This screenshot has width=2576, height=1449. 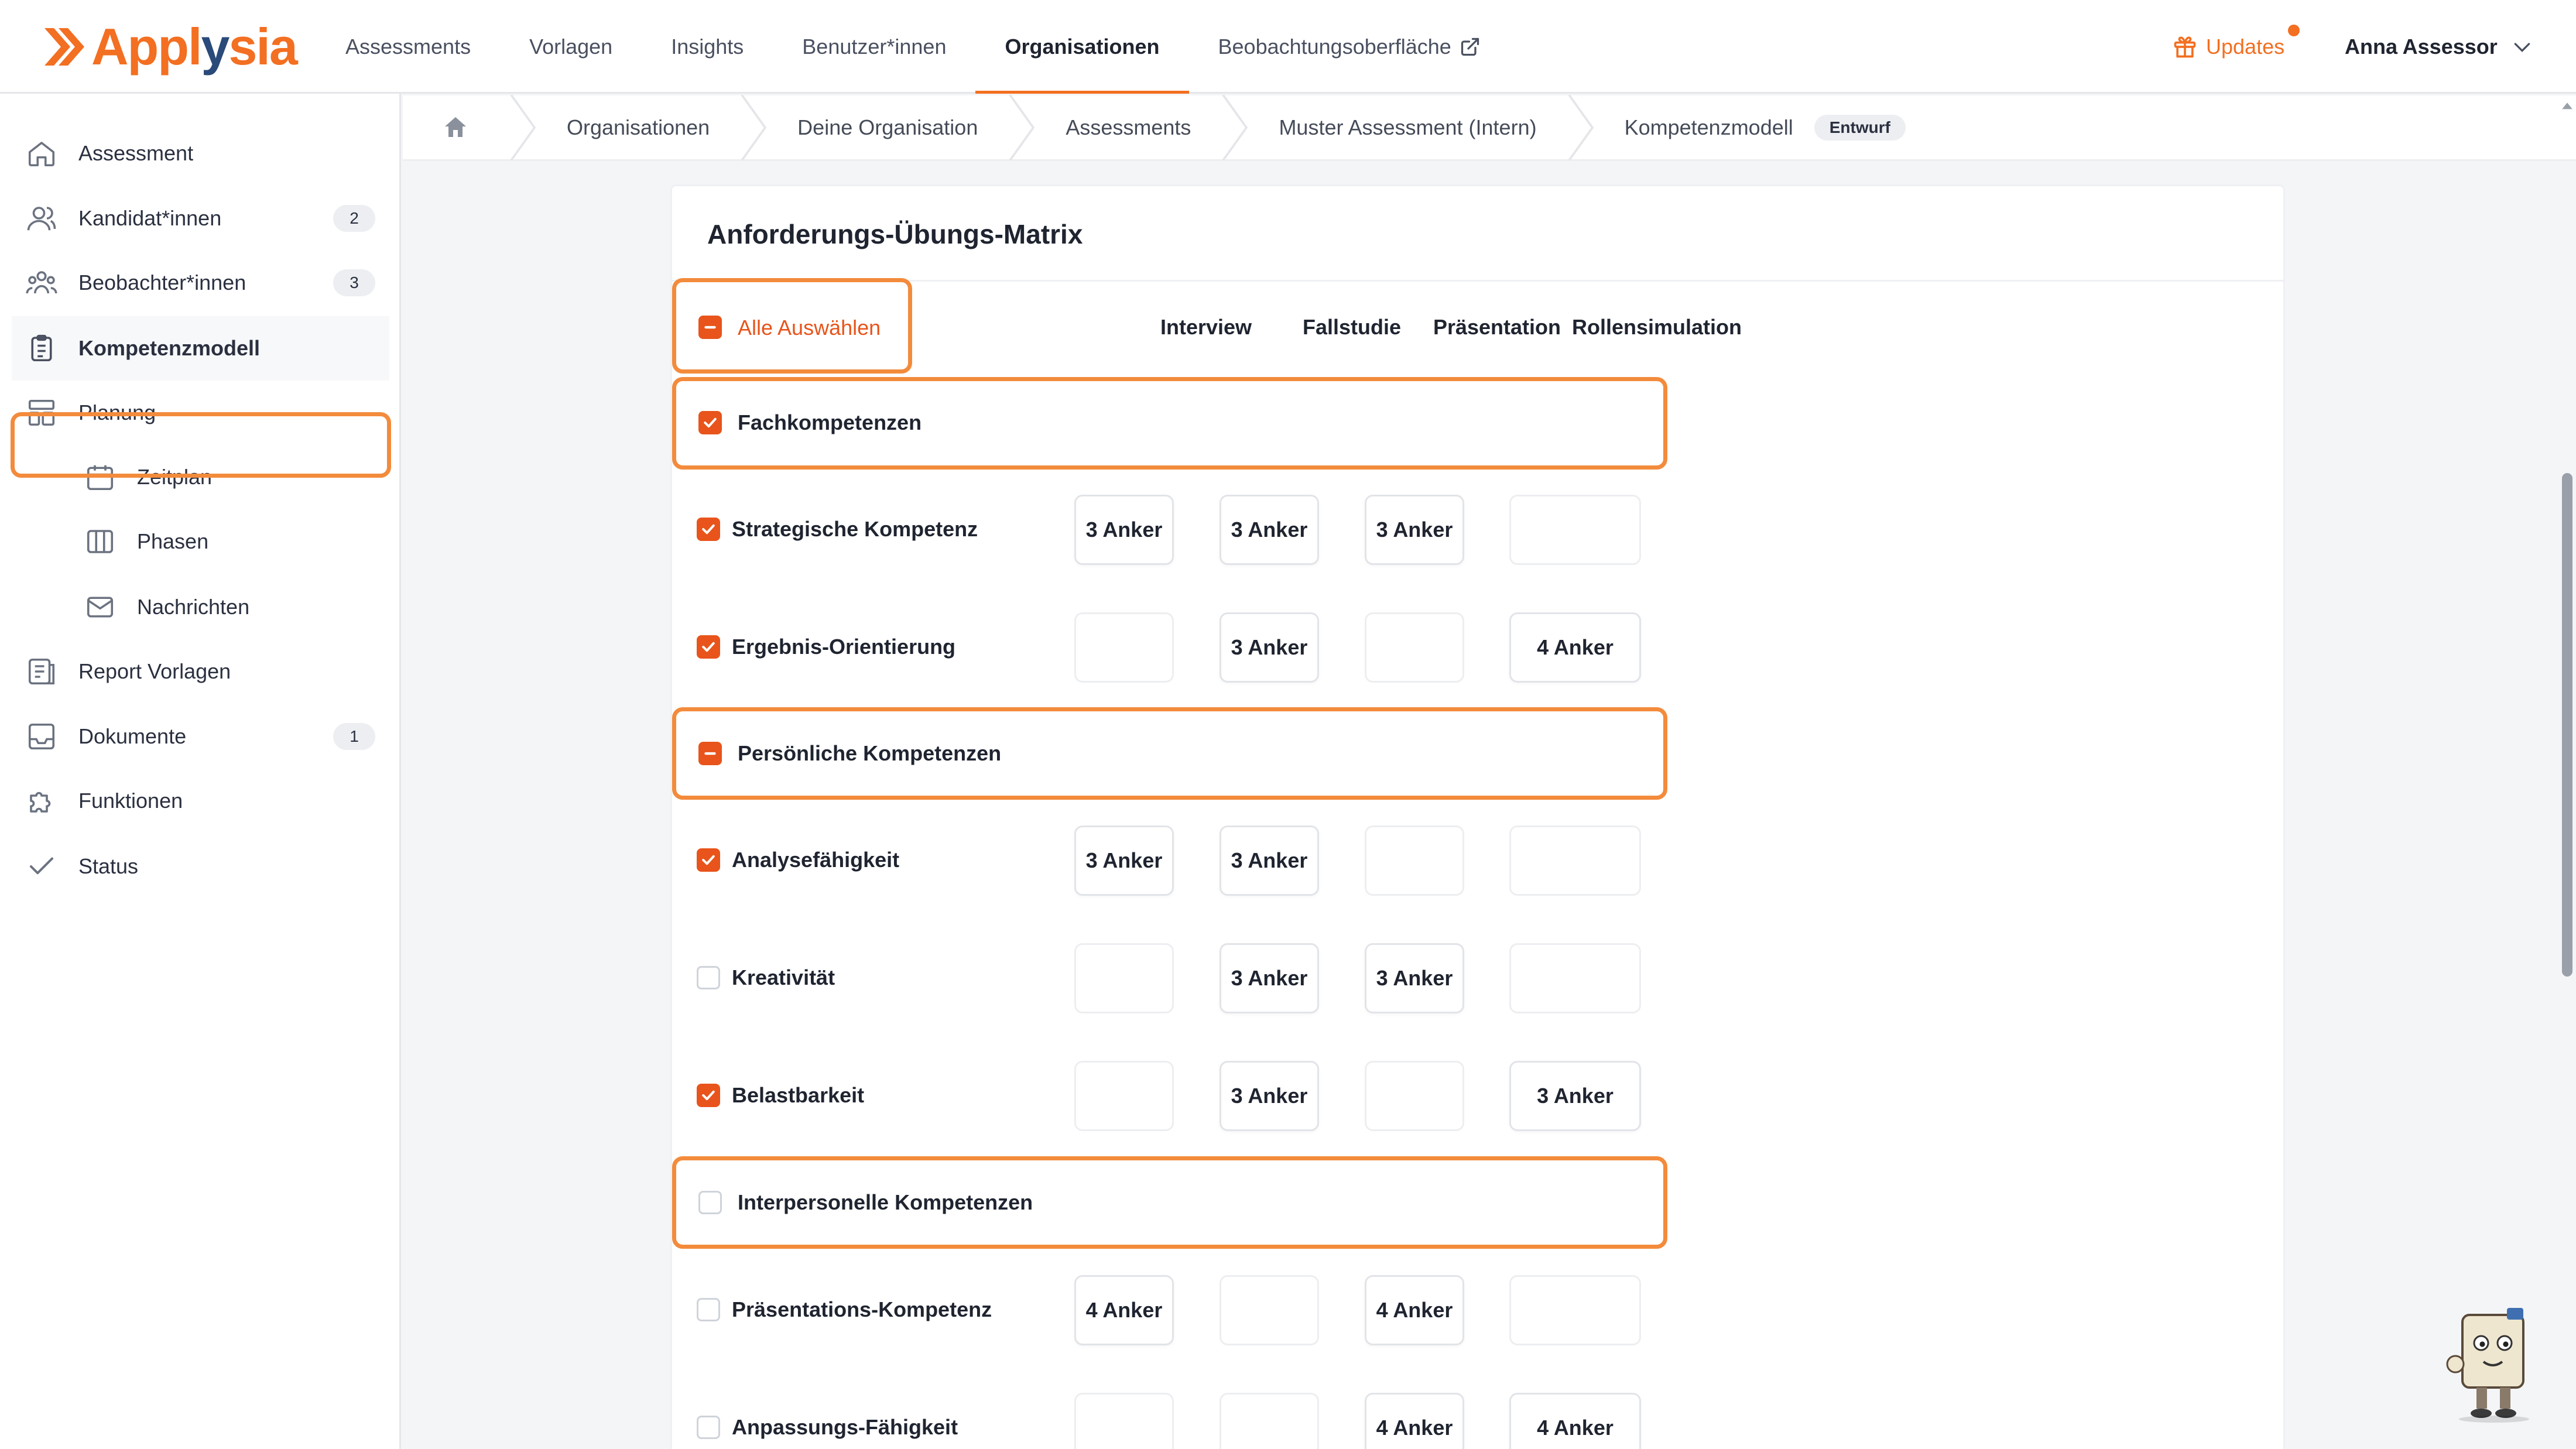 I want to click on row-label: Ergebnis-Orientierung, so click(x=844, y=647).